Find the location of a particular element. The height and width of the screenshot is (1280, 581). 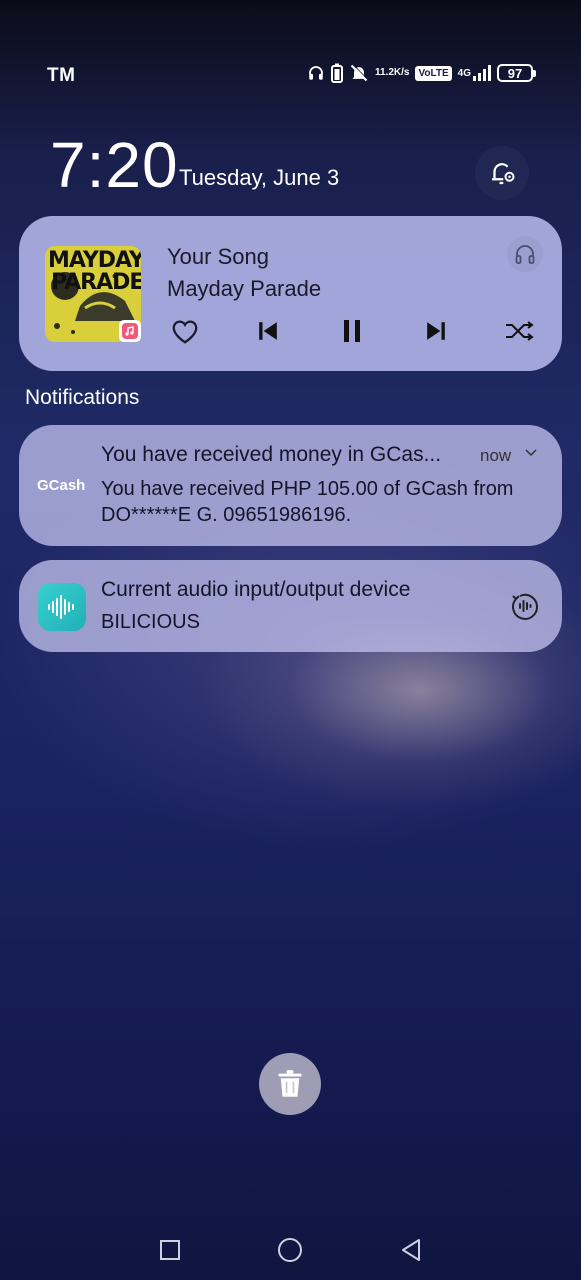

recents-button is located at coordinates (170, 1250).